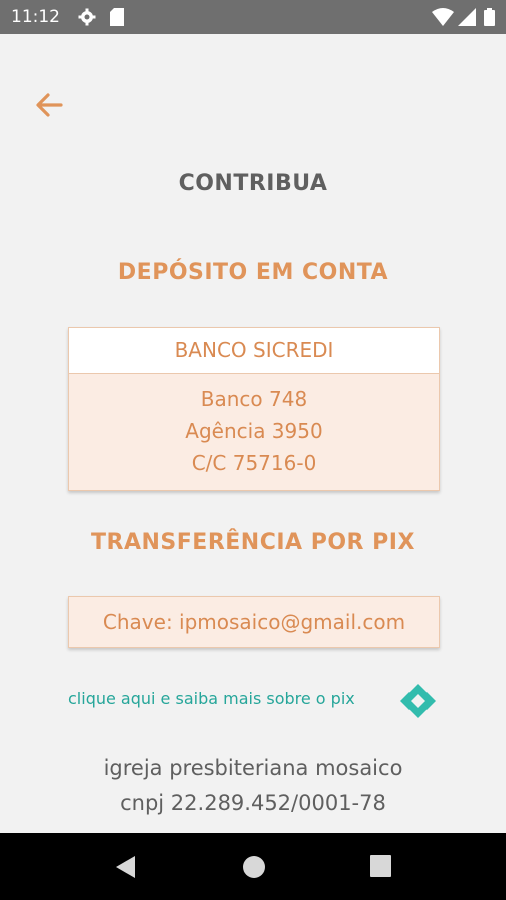  What do you see at coordinates (254, 431) in the screenshot?
I see `bank-agency: Agência 3950` at bounding box center [254, 431].